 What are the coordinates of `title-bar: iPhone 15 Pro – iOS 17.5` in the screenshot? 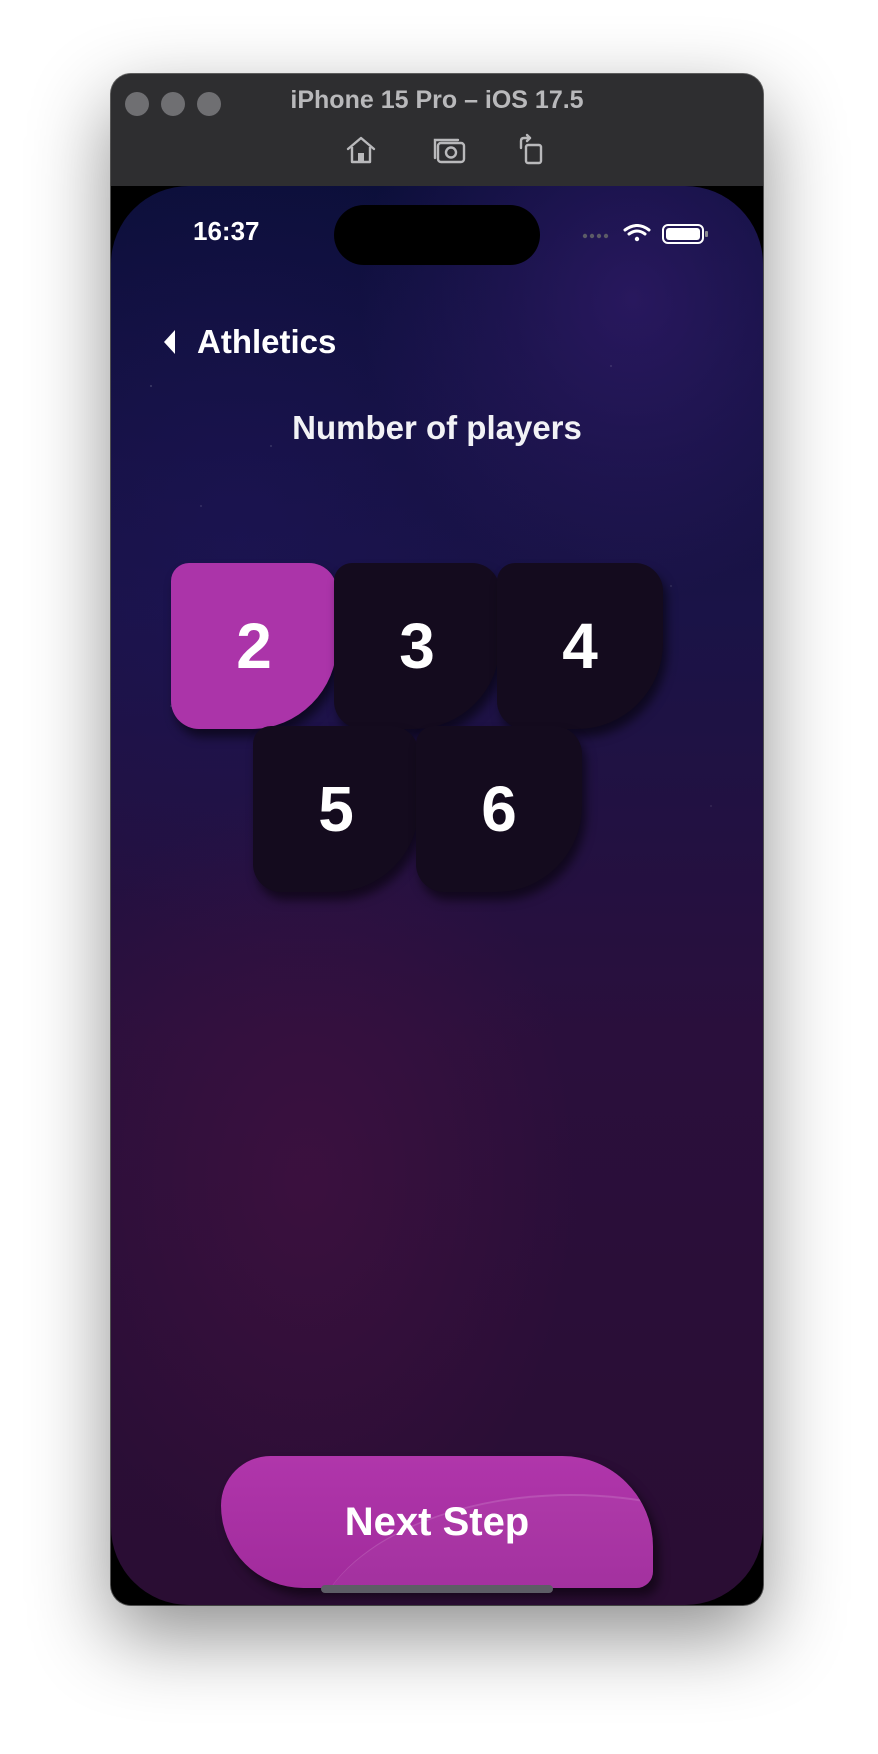 It's located at (437, 130).